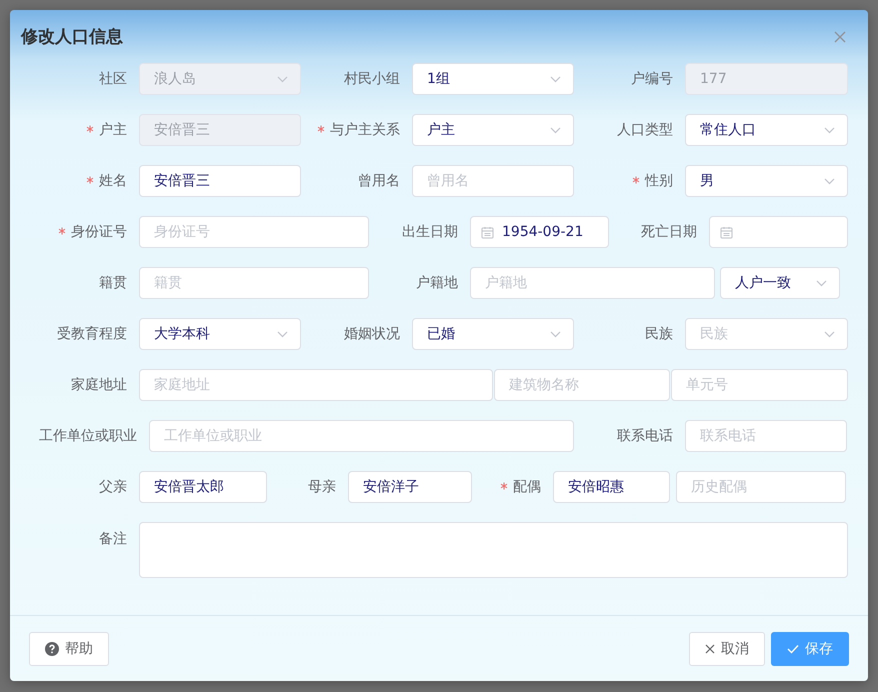 The width and height of the screenshot is (878, 692). What do you see at coordinates (372, 334) in the screenshot?
I see `field-label: 婚姻状况` at bounding box center [372, 334].